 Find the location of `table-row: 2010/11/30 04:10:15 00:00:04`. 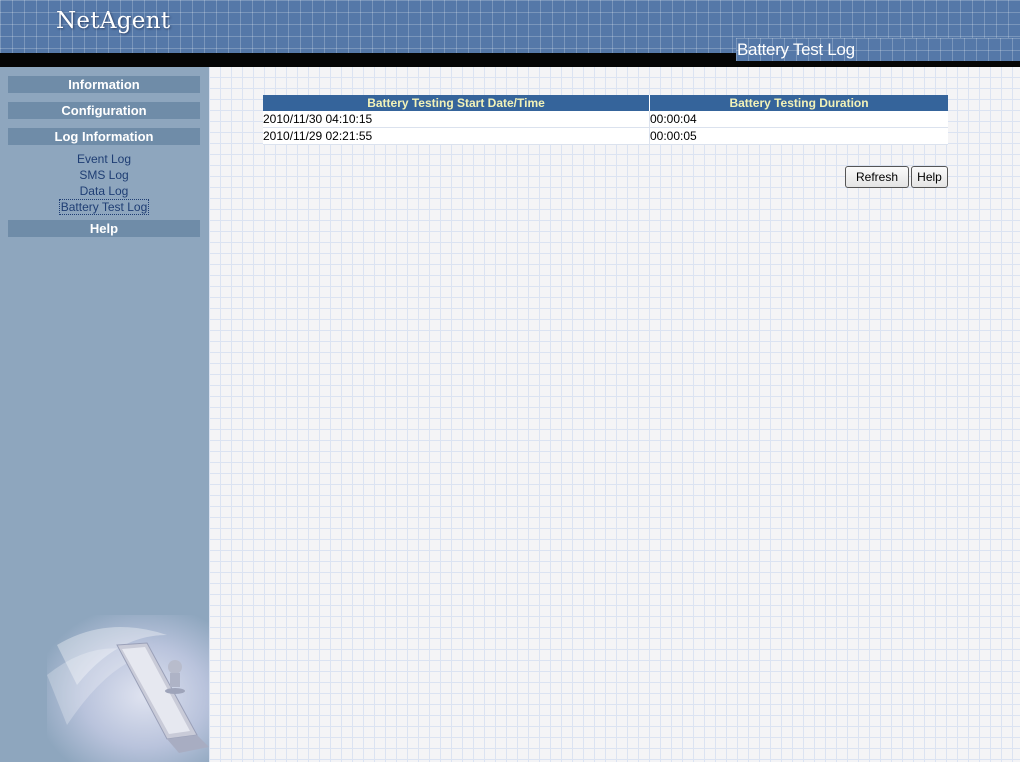

table-row: 2010/11/30 04:10:15 00:00:04 is located at coordinates (605, 119).